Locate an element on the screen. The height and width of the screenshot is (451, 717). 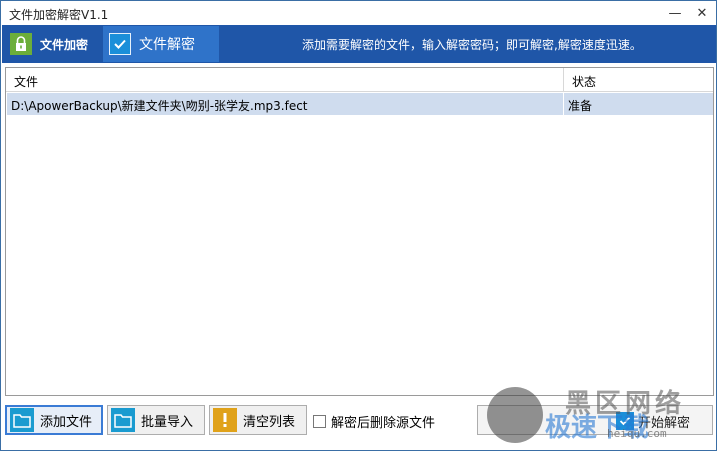
lock-icon is located at coordinates (21, 44).